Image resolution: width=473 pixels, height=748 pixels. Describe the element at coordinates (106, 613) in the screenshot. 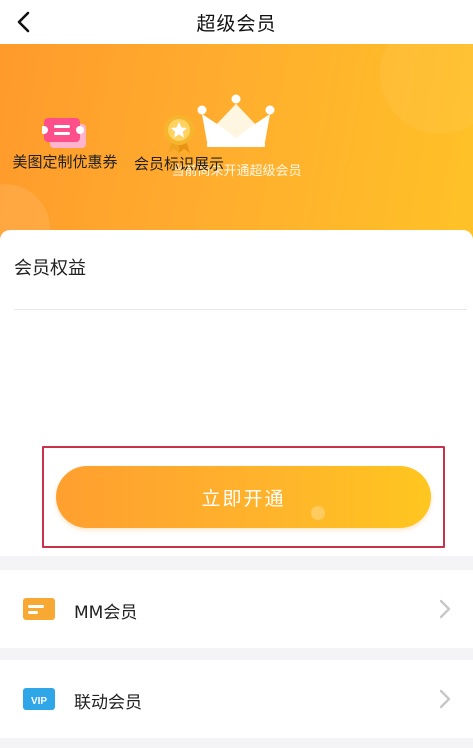

I see `membership-row-label: MM会员` at that location.